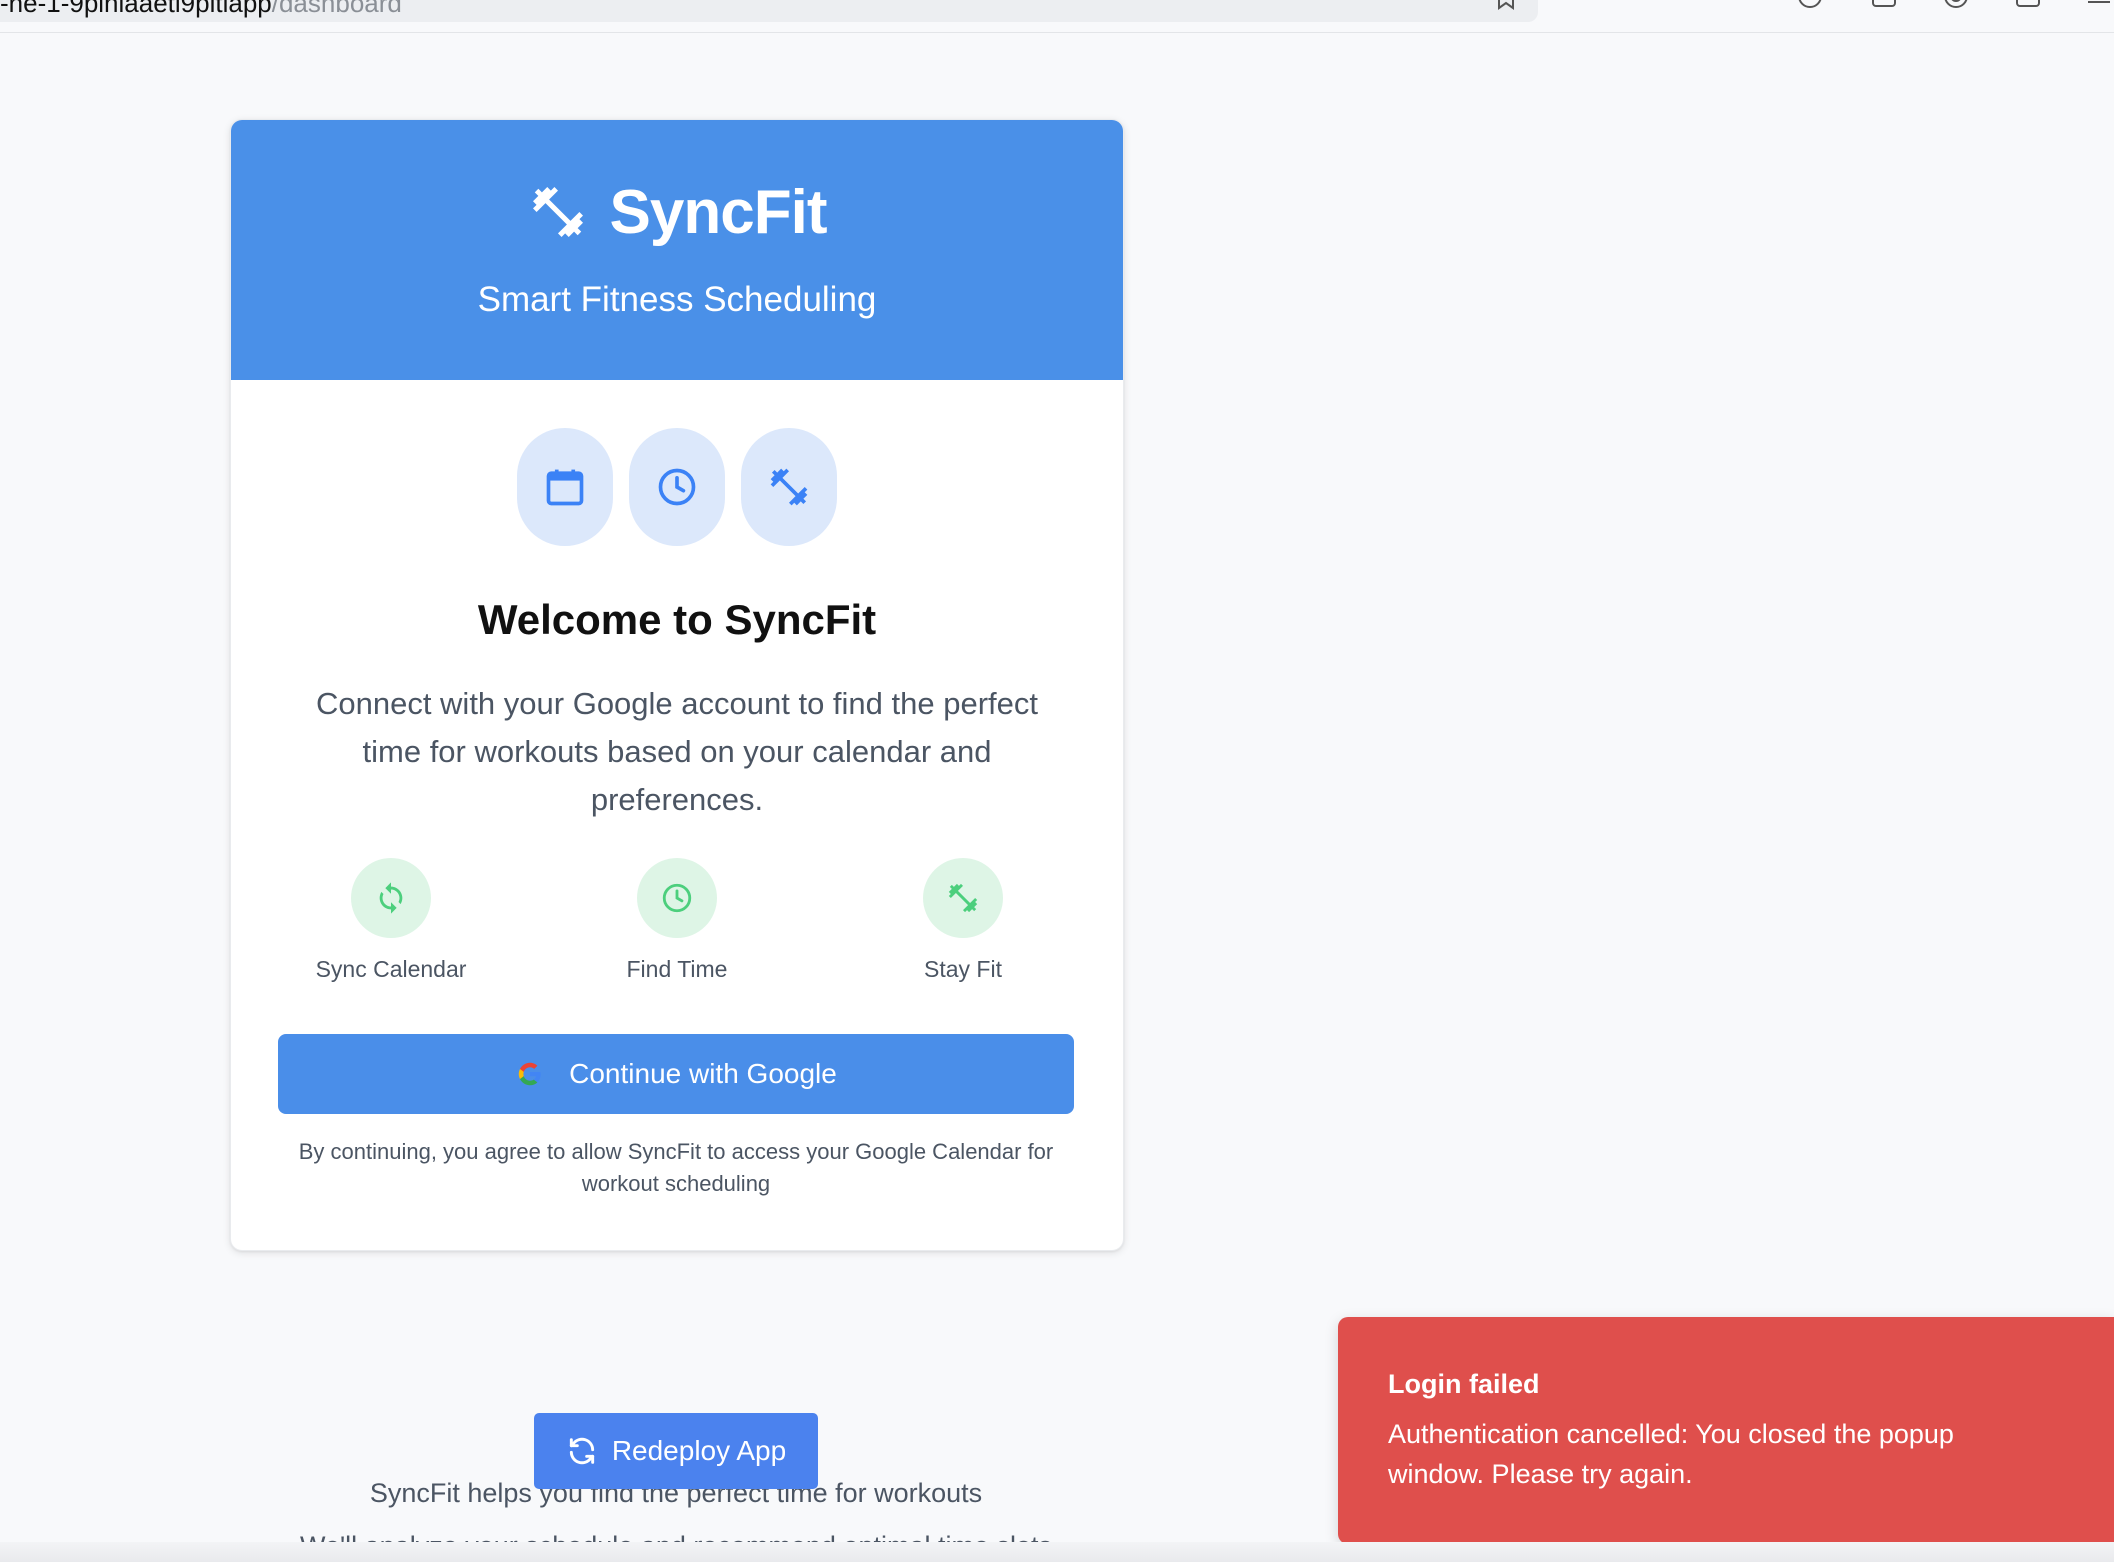 The width and height of the screenshot is (2114, 1562). I want to click on welcome-heading: Welcome to SyncFit, so click(677, 619).